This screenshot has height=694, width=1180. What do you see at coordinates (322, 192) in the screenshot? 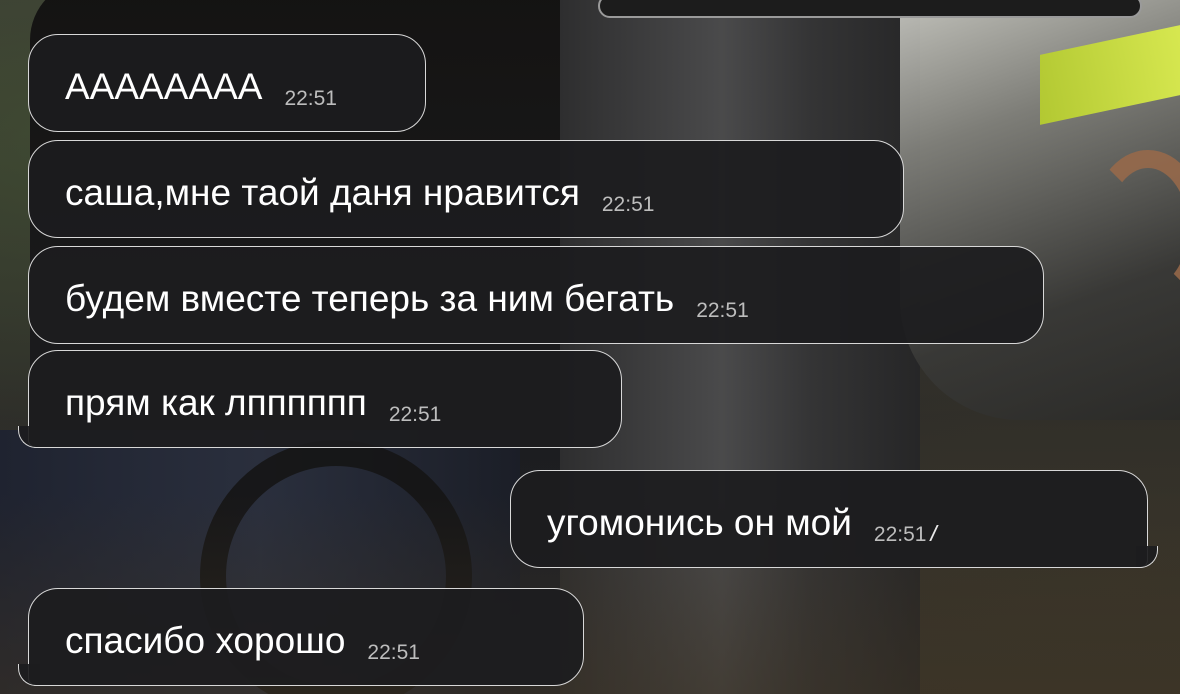
I see `message-text: саша,мне таой даня нравится` at bounding box center [322, 192].